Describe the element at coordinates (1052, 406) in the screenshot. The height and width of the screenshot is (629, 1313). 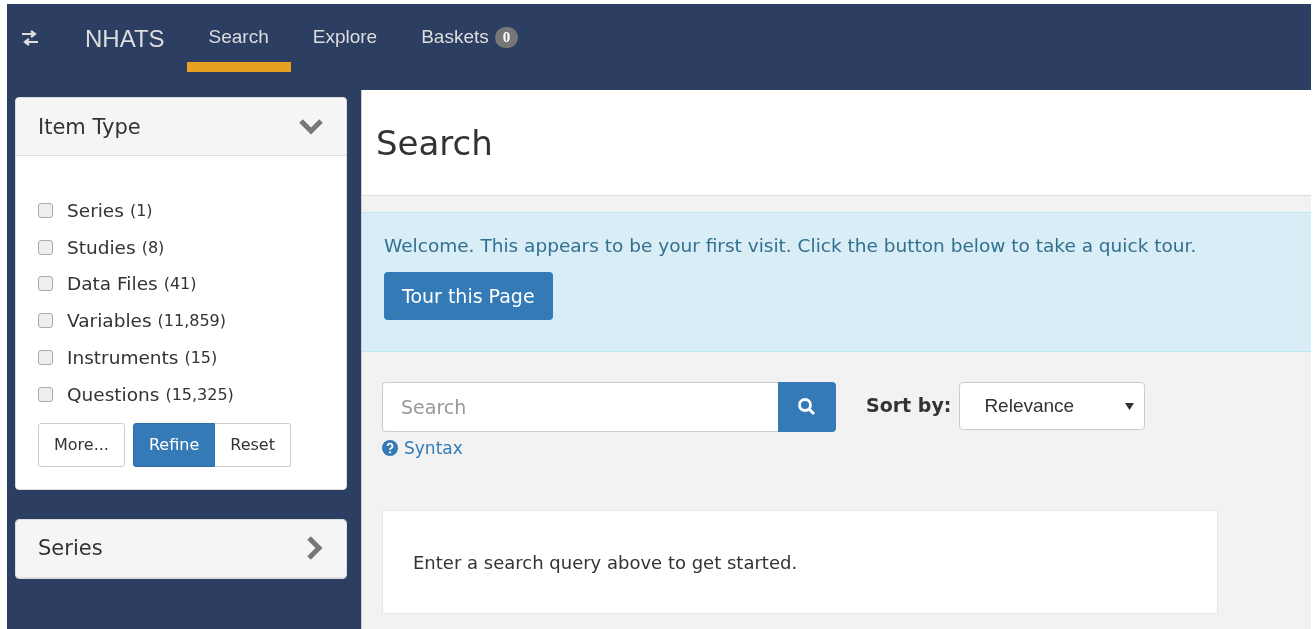
I see `sort-dropdown: Relevance` at that location.